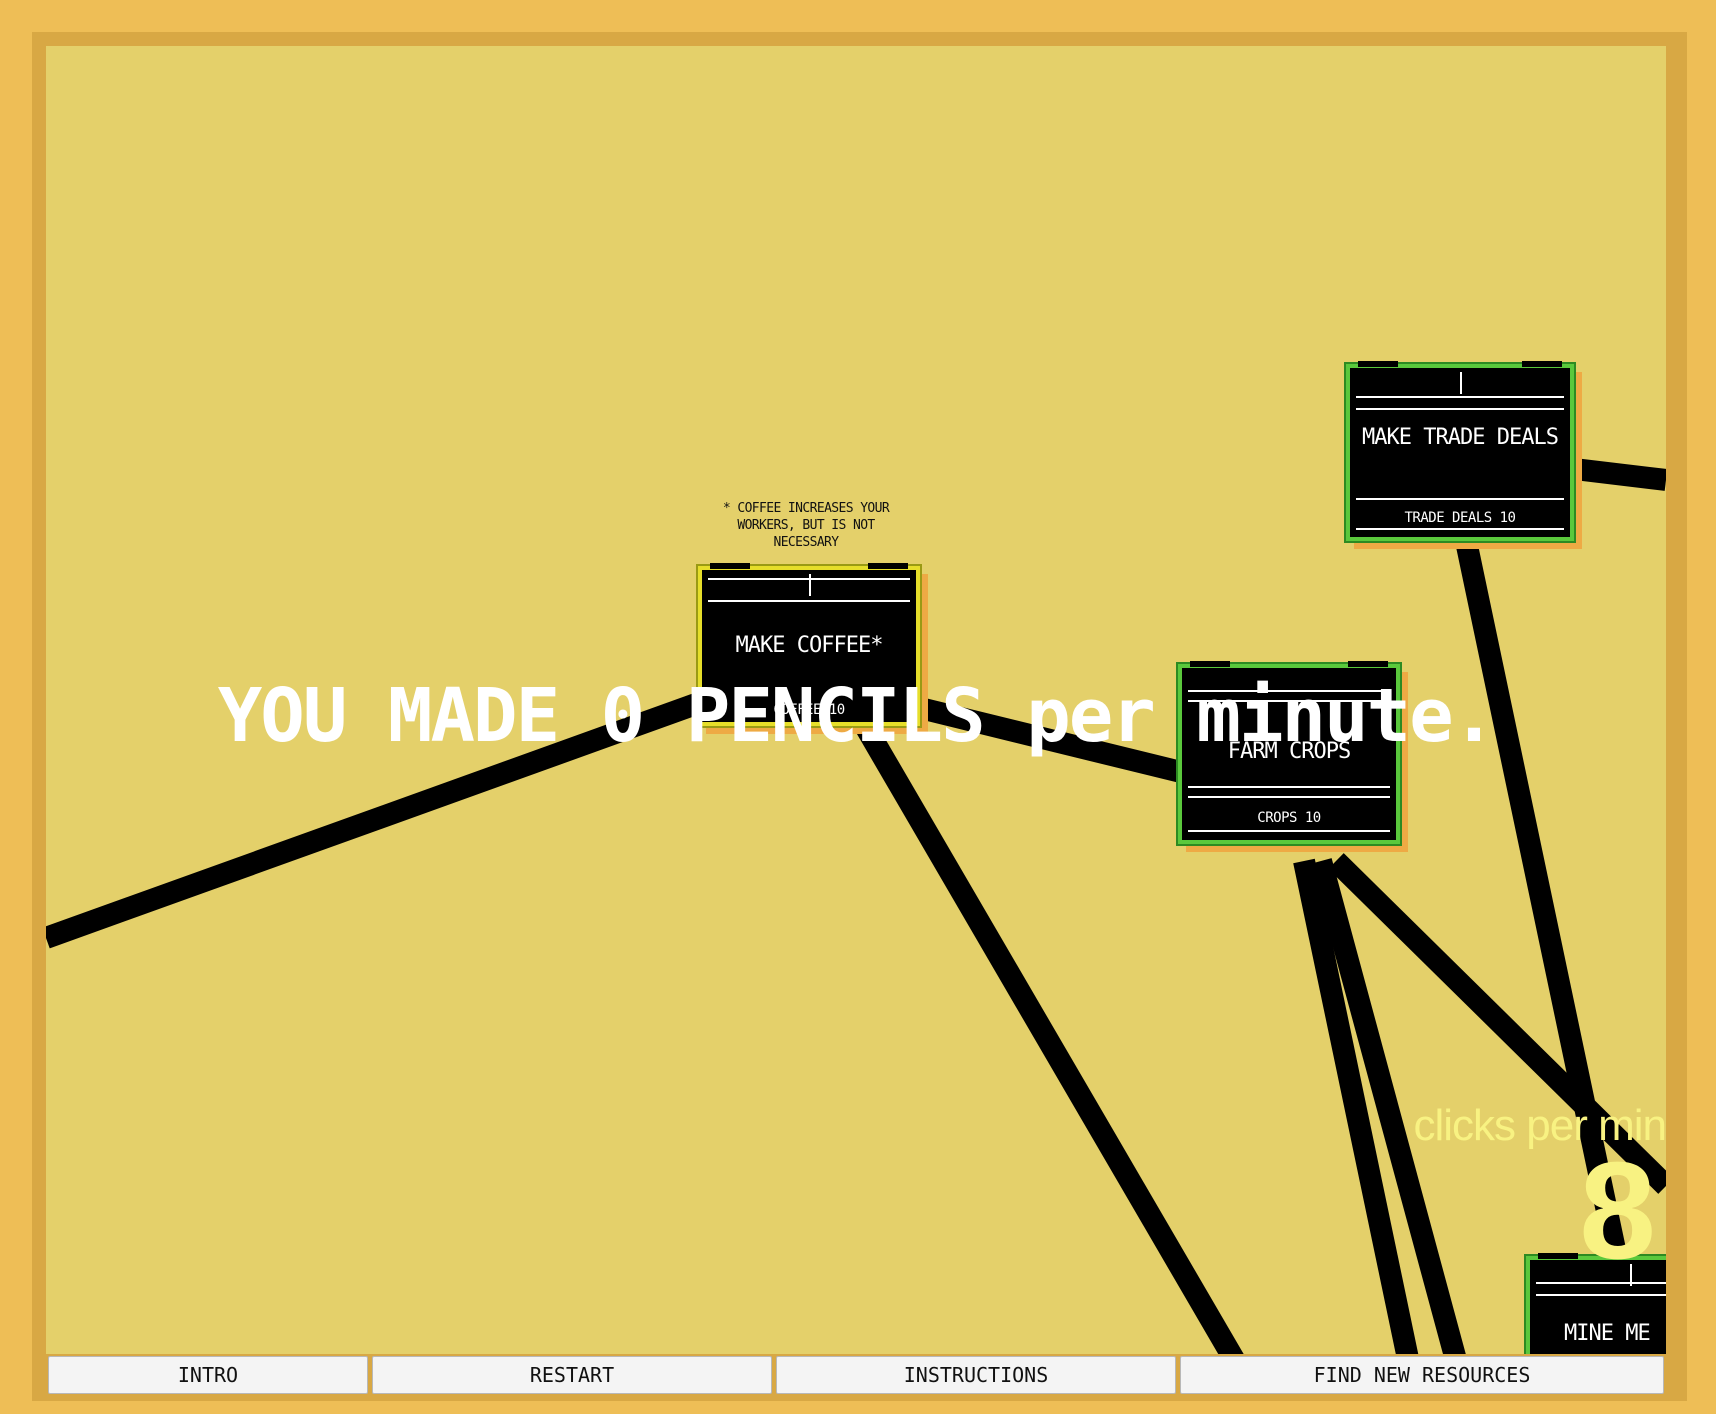 The image size is (1716, 1414). I want to click on find-new-resources-button: FIND NEW RESOURCES, so click(1422, 1375).